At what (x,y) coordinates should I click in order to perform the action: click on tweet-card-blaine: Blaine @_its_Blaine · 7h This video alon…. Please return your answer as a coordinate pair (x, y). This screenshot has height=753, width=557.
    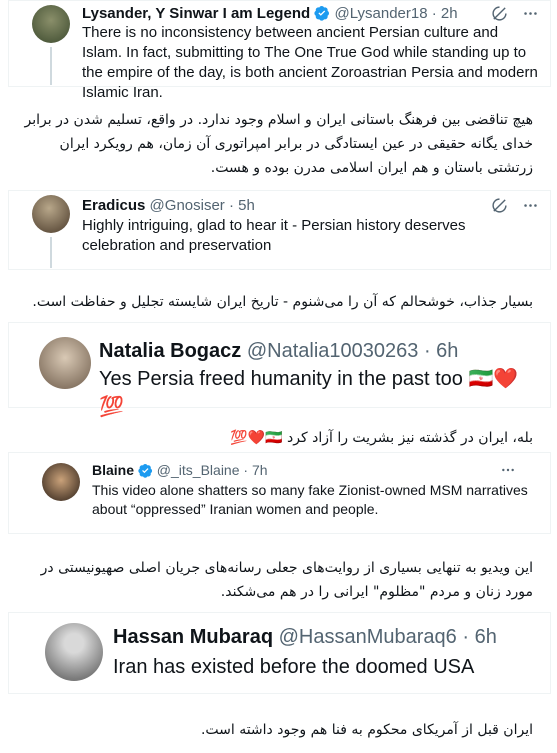
    Looking at the image, I should click on (279, 493).